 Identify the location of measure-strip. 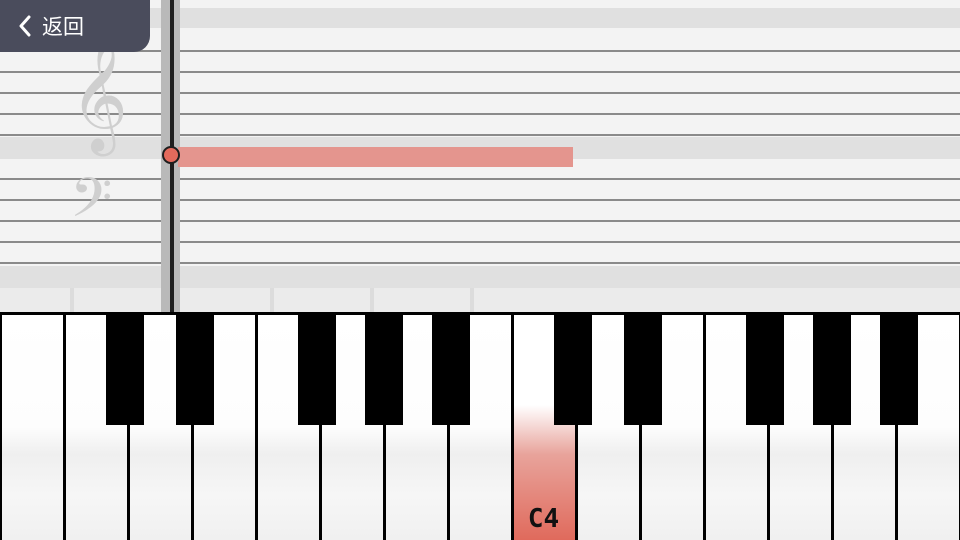
(480, 300).